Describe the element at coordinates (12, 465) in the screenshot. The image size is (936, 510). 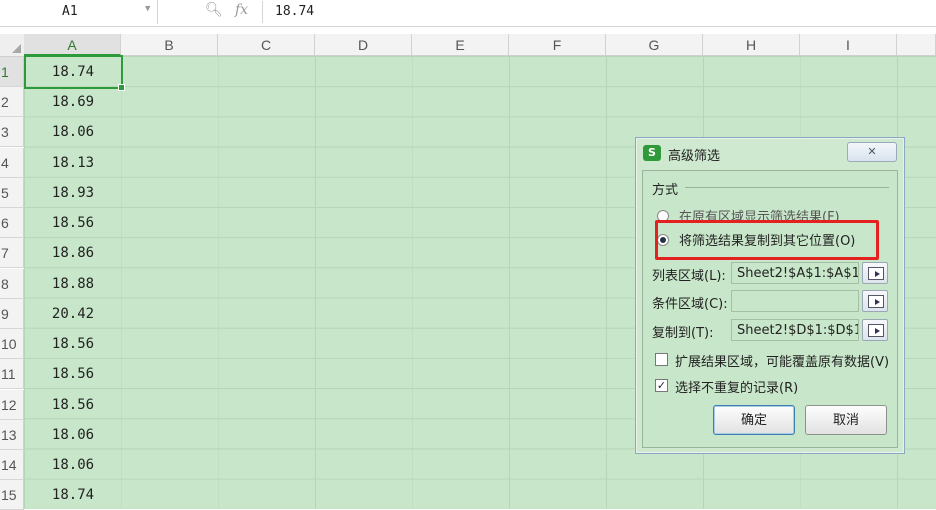
I see `row-header: 14` at that location.